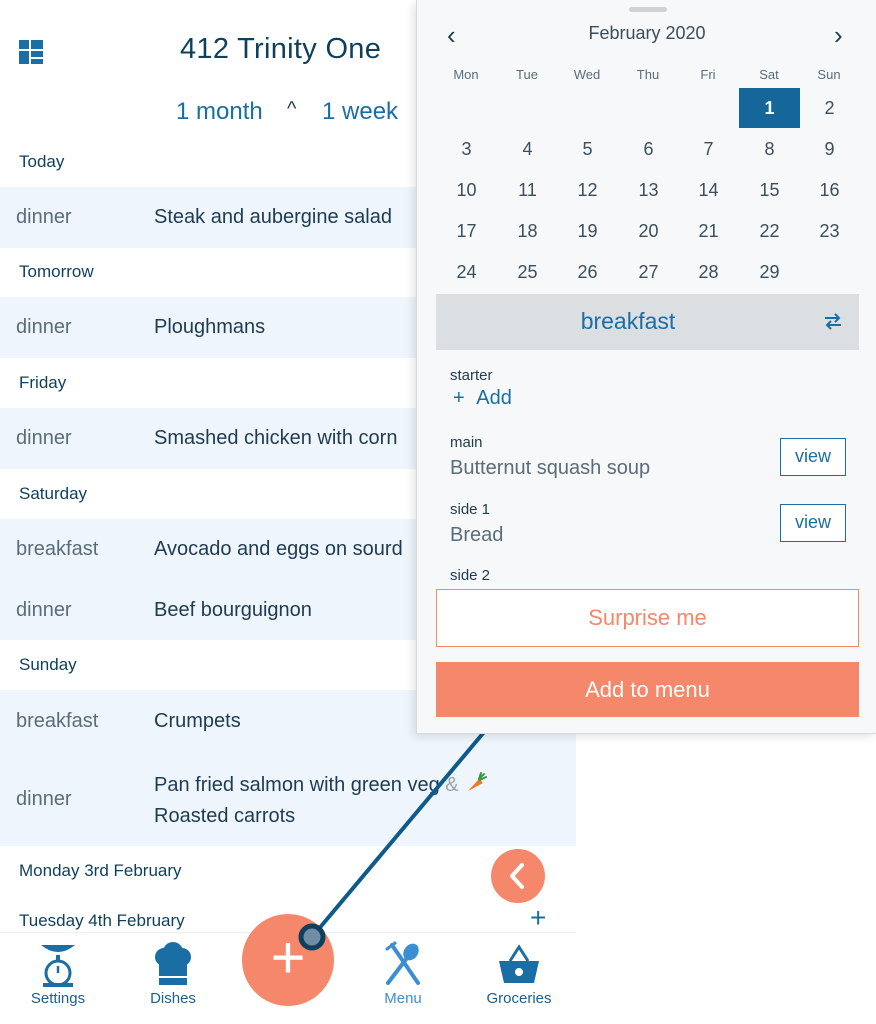  What do you see at coordinates (466, 190) in the screenshot?
I see `calendar-day: 10` at bounding box center [466, 190].